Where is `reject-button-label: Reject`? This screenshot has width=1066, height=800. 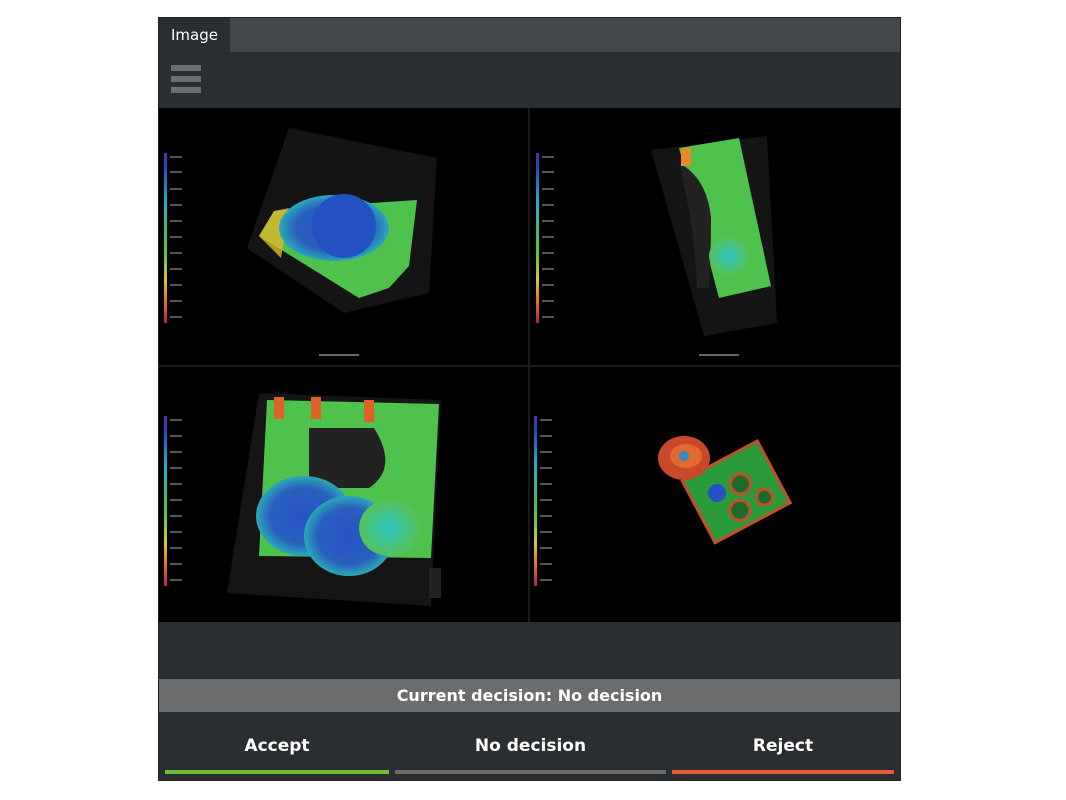 reject-button-label: Reject is located at coordinates (783, 746).